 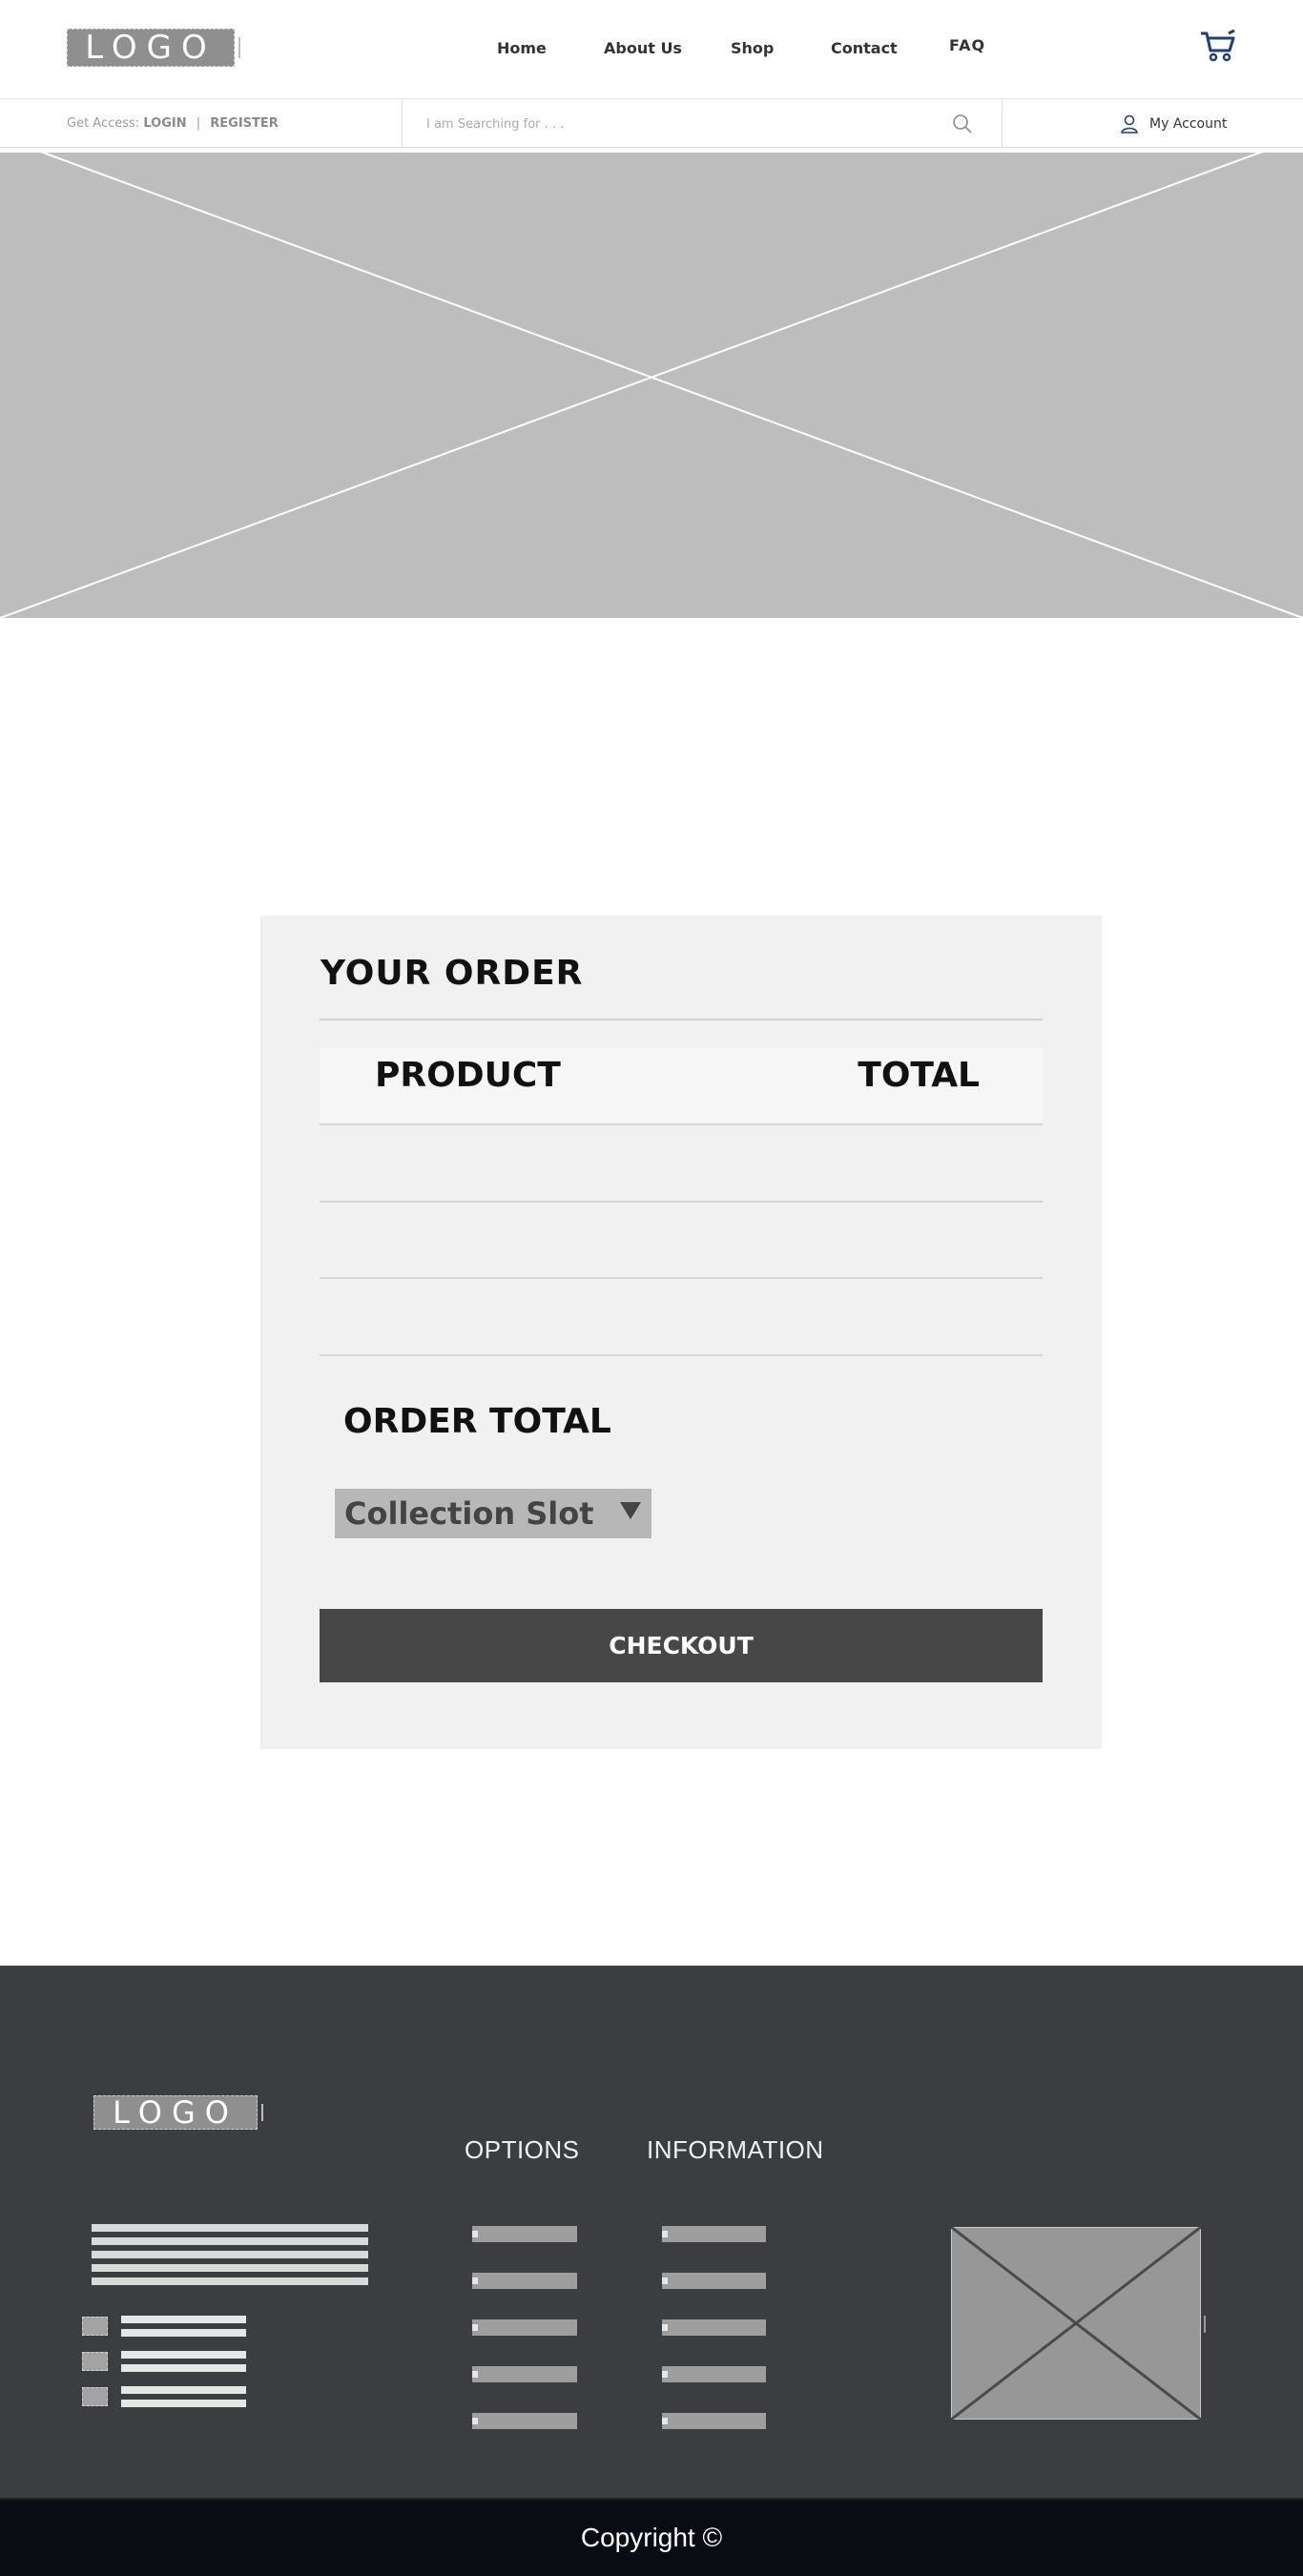 What do you see at coordinates (753, 48) in the screenshot?
I see `nav-shop: Shop` at bounding box center [753, 48].